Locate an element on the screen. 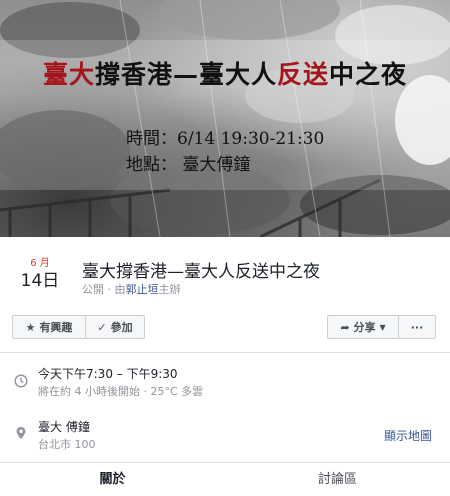 The width and height of the screenshot is (450, 496). cover-info: 時間：6/14 19:30-21:30 地點： 臺大傅鐘 is located at coordinates (225, 152).